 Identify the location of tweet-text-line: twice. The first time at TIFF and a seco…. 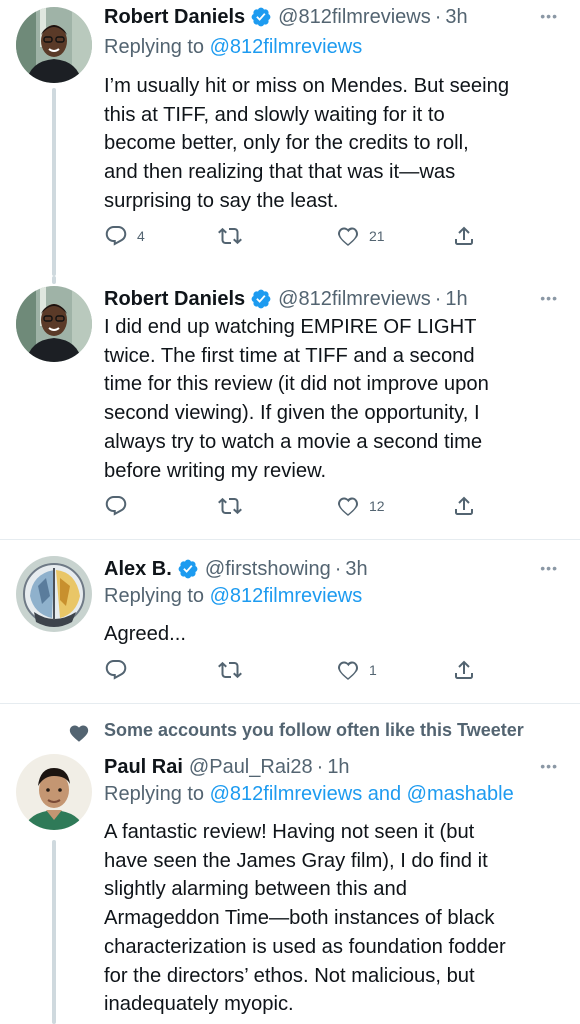
(289, 355).